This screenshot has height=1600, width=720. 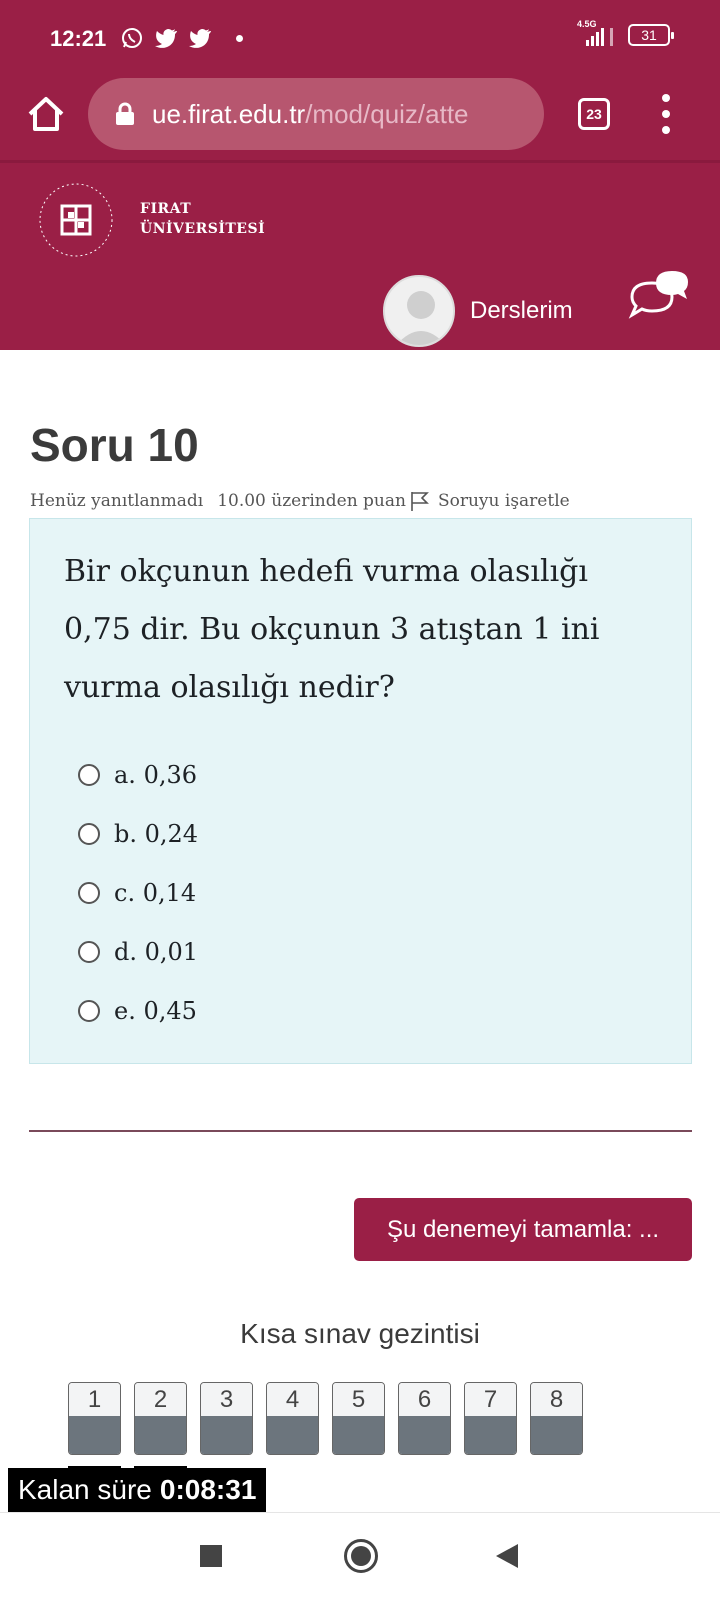 What do you see at coordinates (114, 445) in the screenshot?
I see `question-title: Soru 10` at bounding box center [114, 445].